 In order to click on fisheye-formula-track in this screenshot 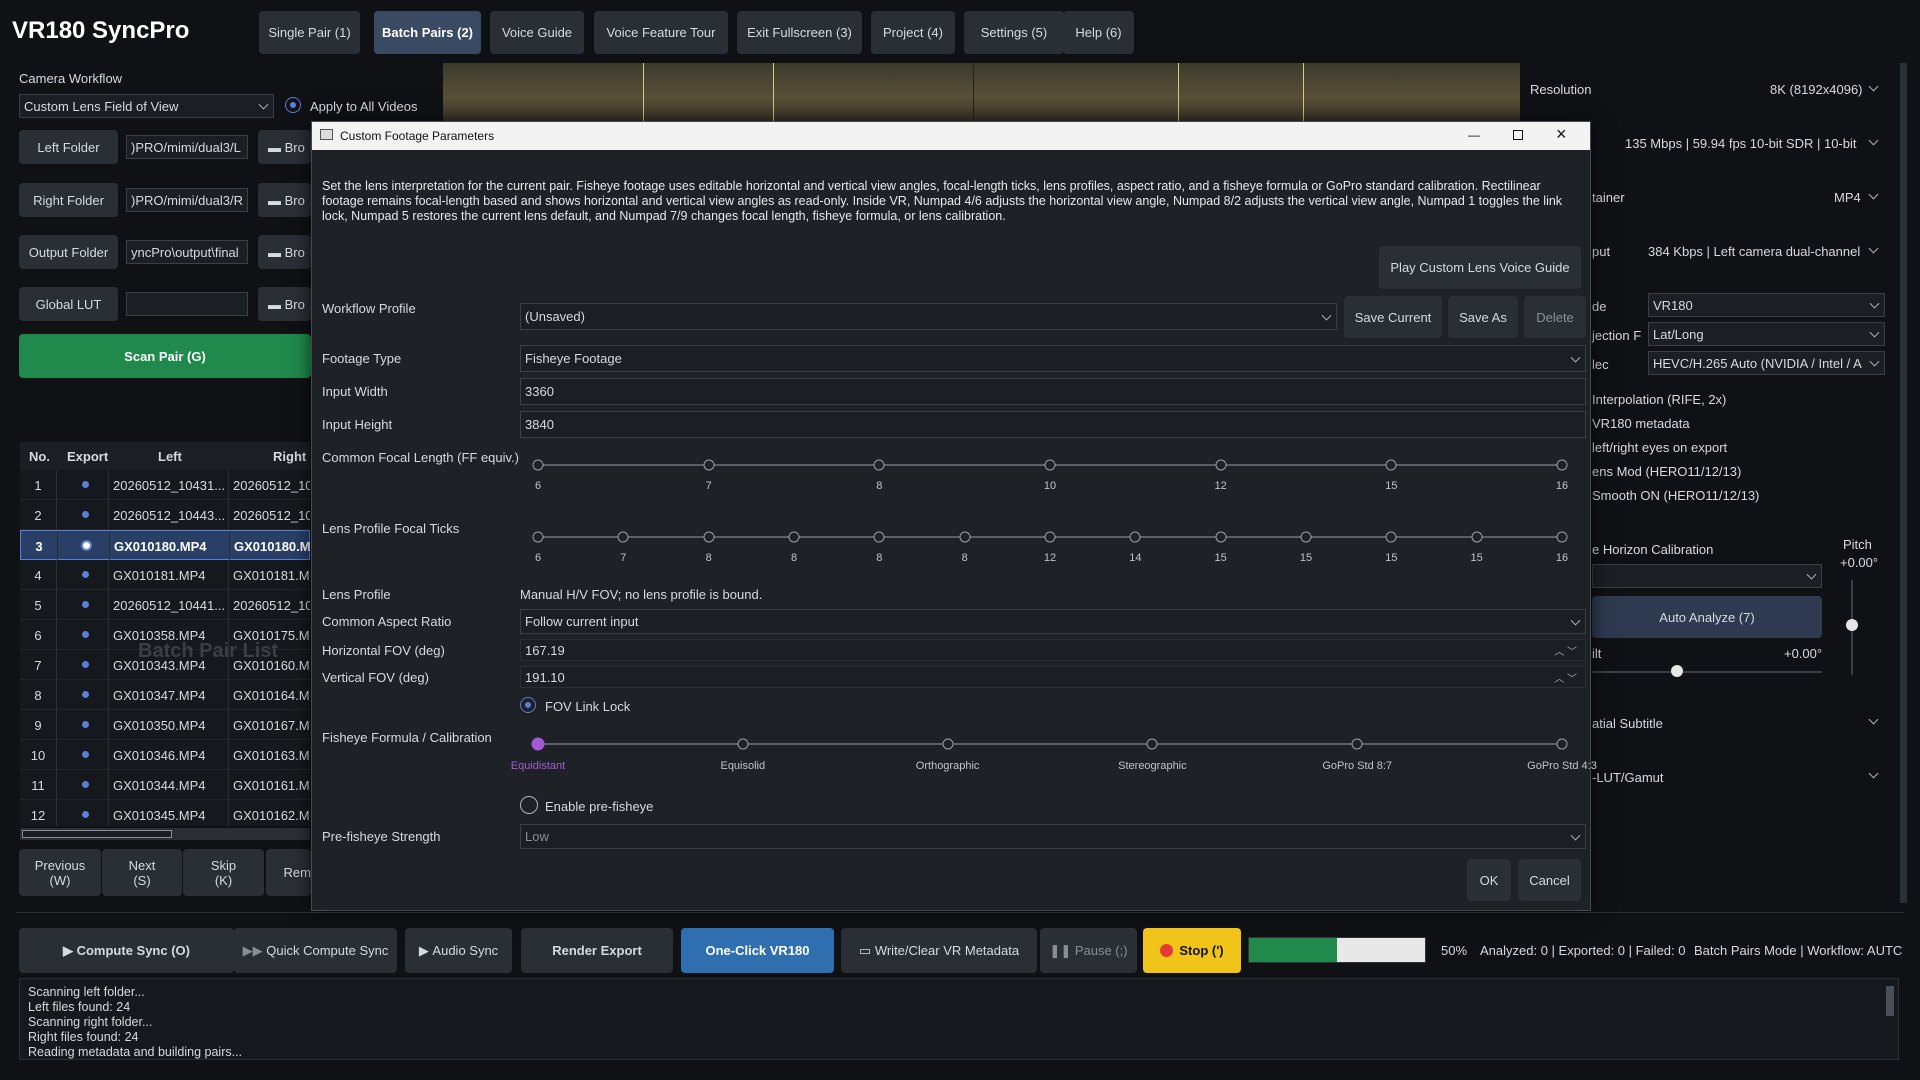, I will do `click(1050, 744)`.